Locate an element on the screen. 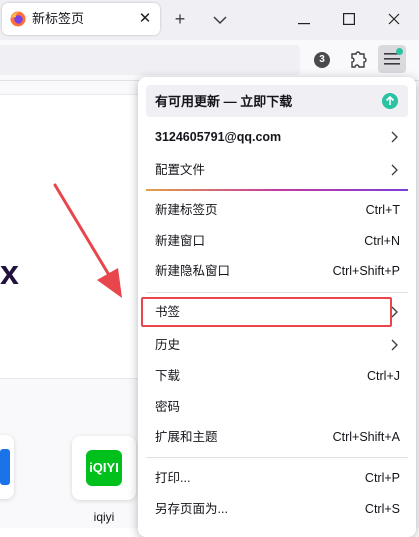 The image size is (419, 537). profiles-item: 配置文件 is located at coordinates (277, 170).